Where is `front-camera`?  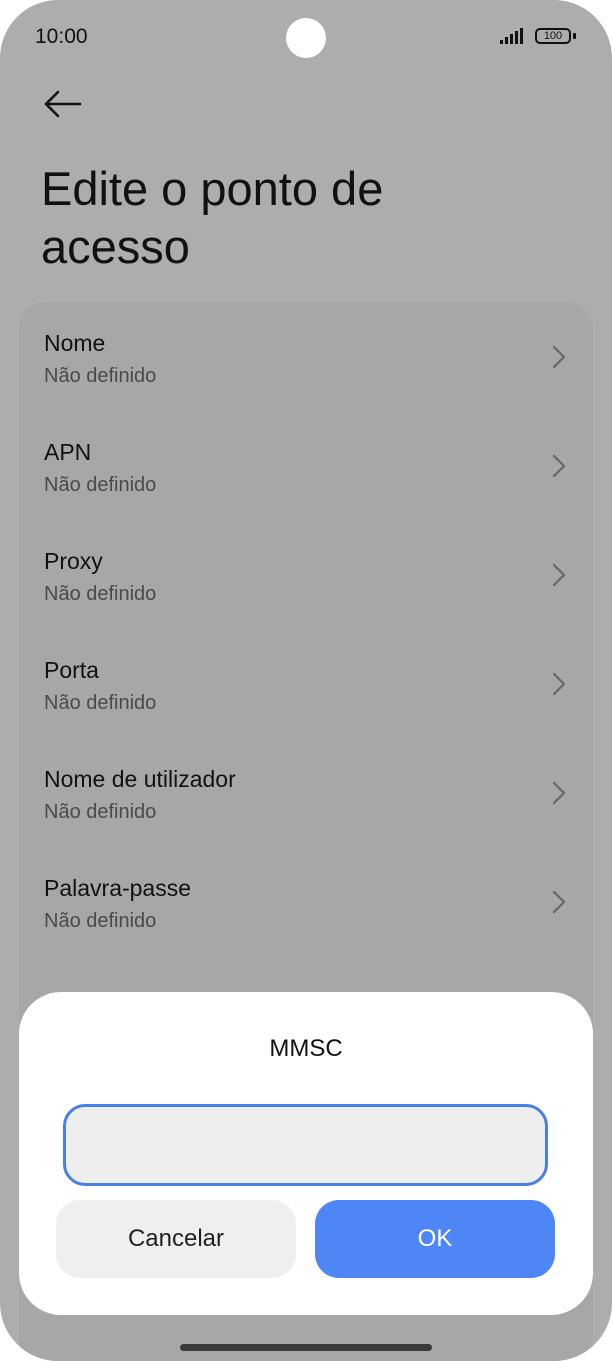
front-camera is located at coordinates (306, 38).